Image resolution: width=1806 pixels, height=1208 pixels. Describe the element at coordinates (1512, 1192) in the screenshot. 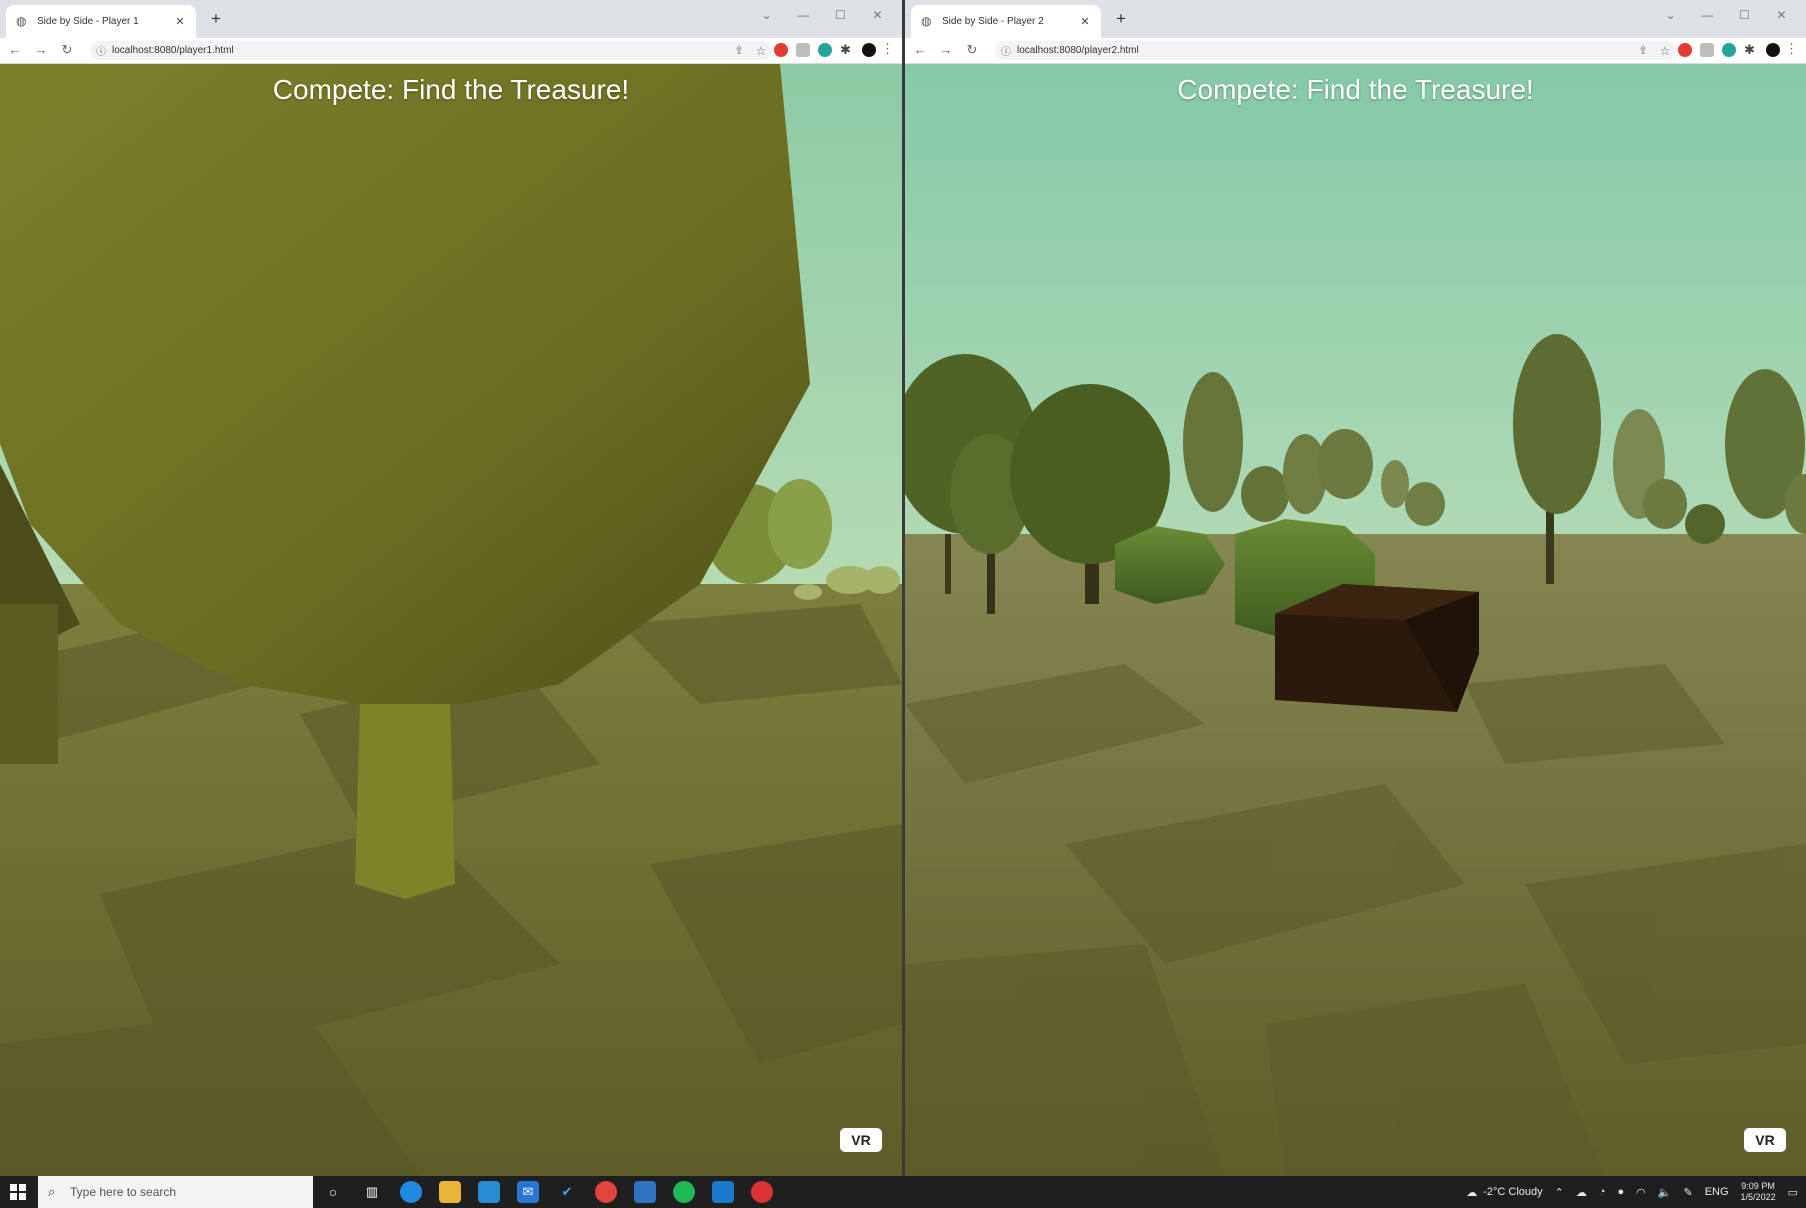

I see `weather-text: -2°C Cloudy` at that location.